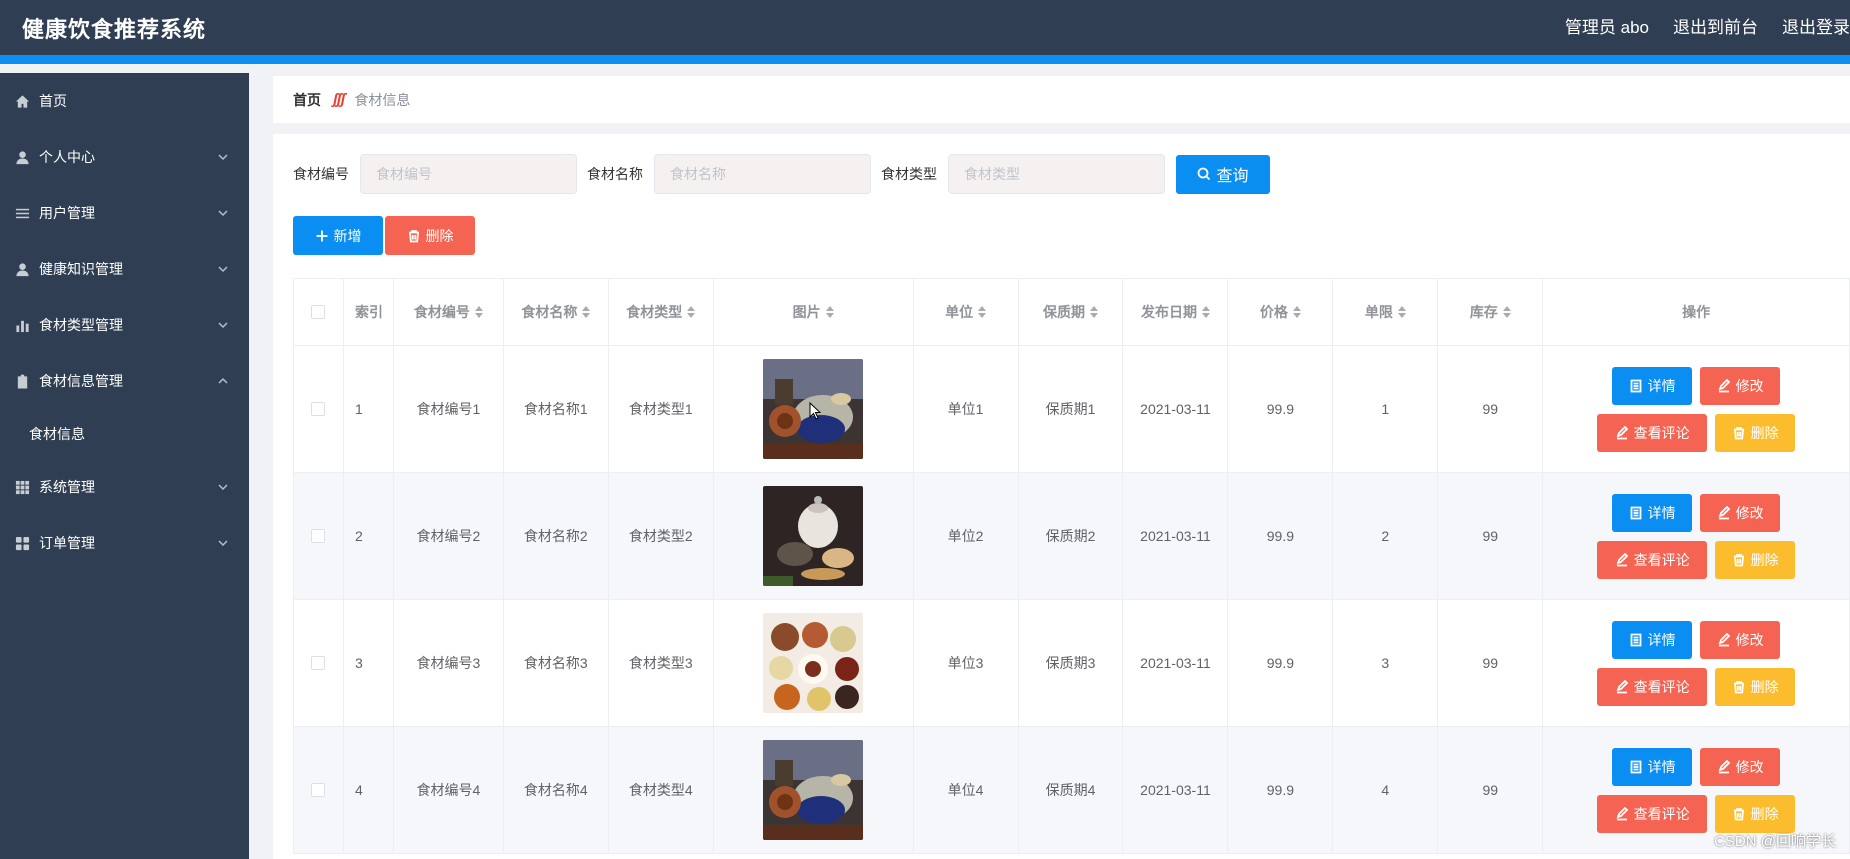 This screenshot has height=859, width=1850. Describe the element at coordinates (762, 174) in the screenshot. I see `food-name-input` at that location.